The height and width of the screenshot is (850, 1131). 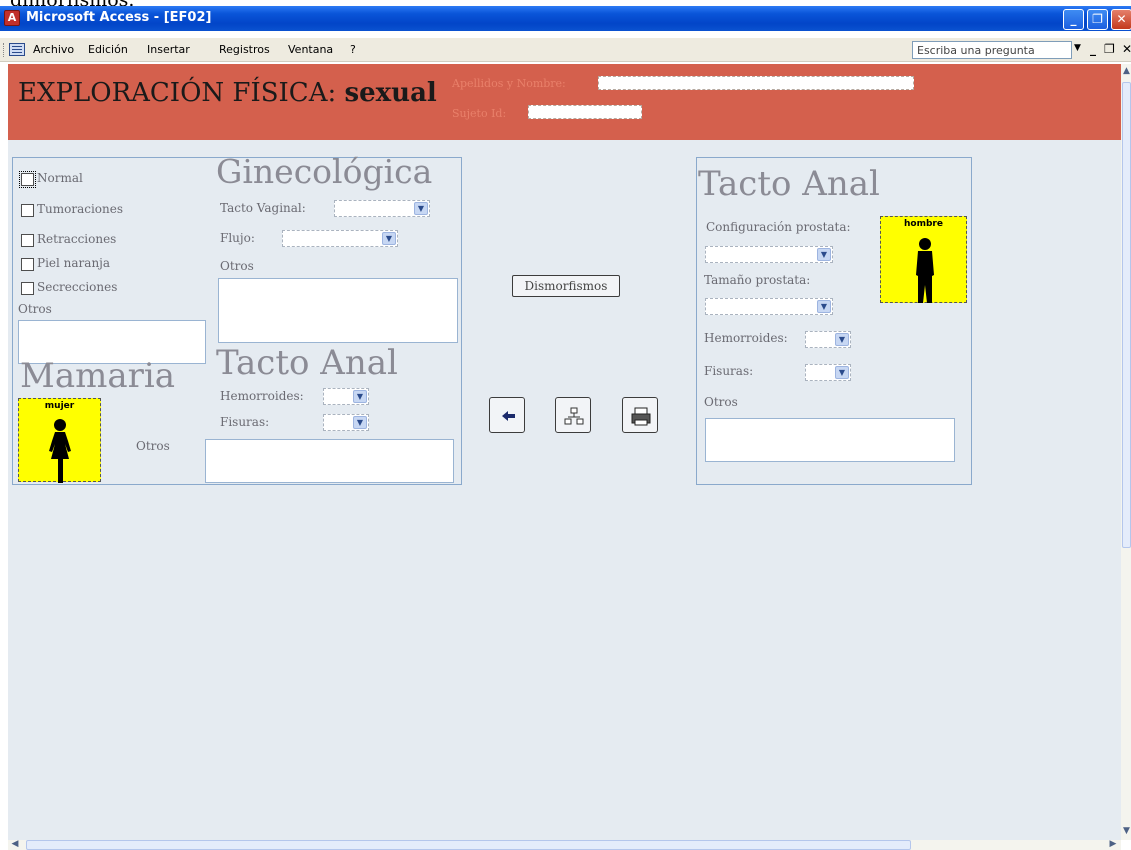 What do you see at coordinates (244, 49) in the screenshot?
I see `menu-registros: Registros` at bounding box center [244, 49].